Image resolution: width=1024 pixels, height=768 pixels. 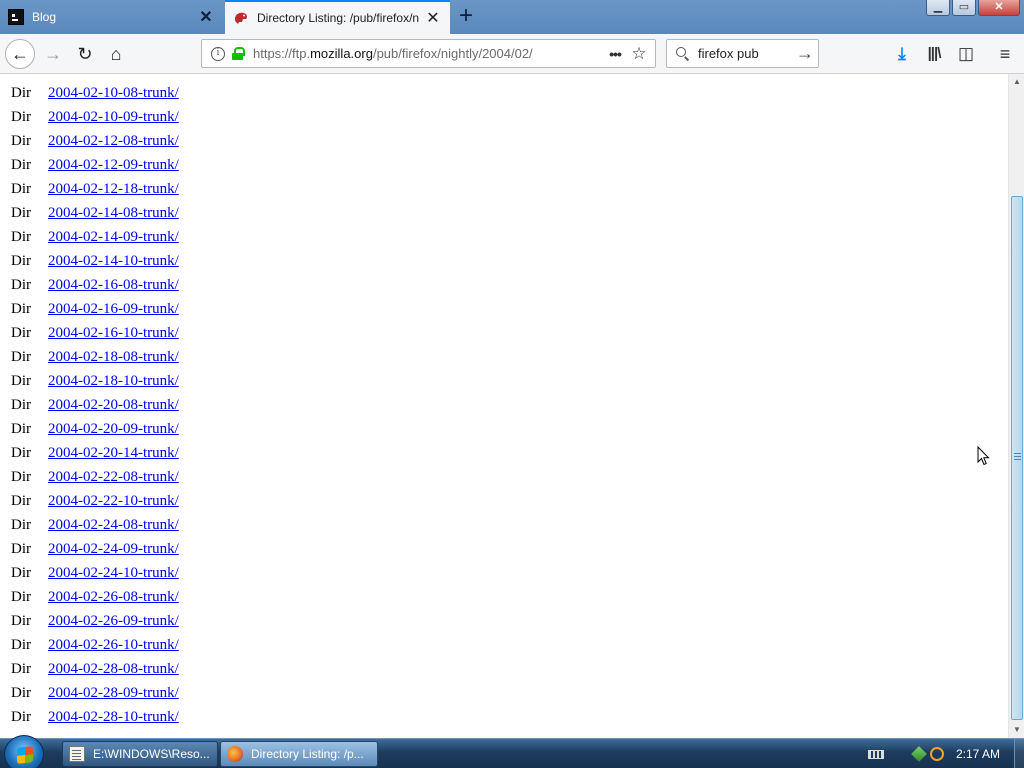 What do you see at coordinates (875, 754) in the screenshot?
I see `keyboard-icon` at bounding box center [875, 754].